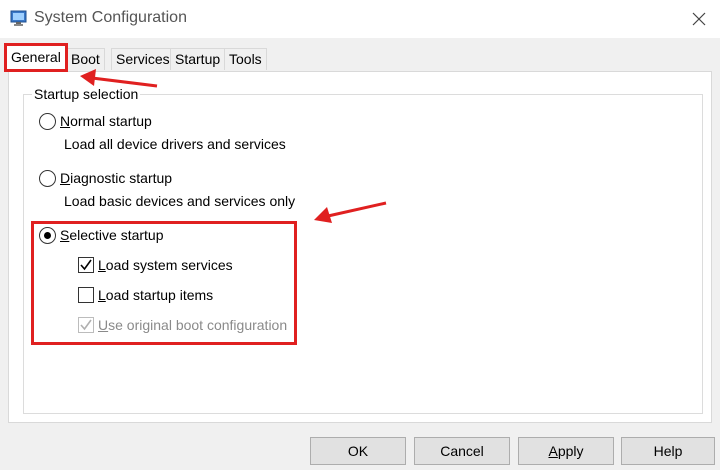 The width and height of the screenshot is (720, 470). I want to click on normal-startup-label: Normal startup, so click(106, 121).